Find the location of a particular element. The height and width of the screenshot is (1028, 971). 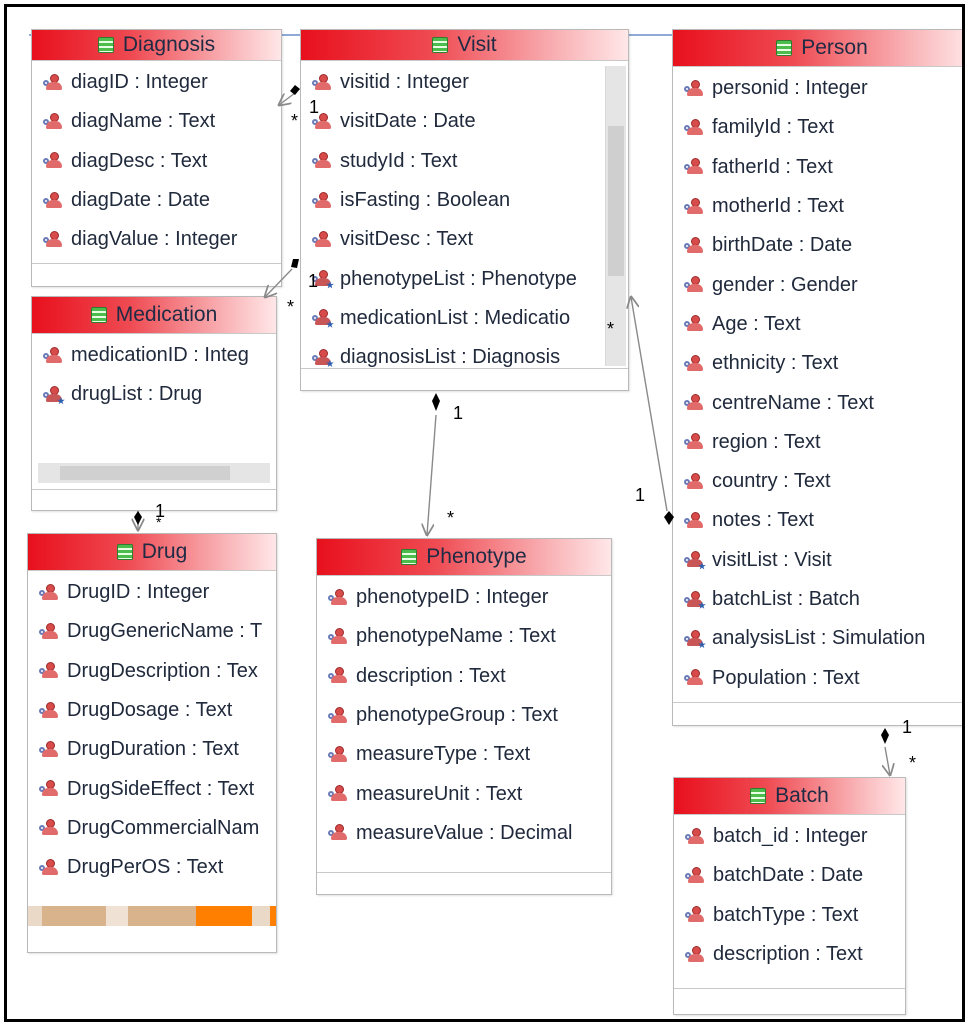

multiplicity-person-visit-many: * is located at coordinates (611, 329).